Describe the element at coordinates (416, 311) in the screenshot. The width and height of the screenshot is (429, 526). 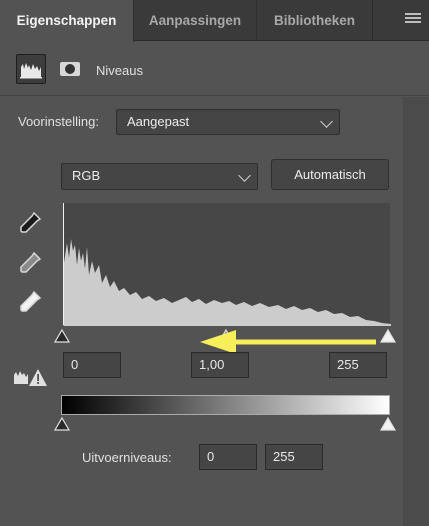
I see `scrollbar` at that location.